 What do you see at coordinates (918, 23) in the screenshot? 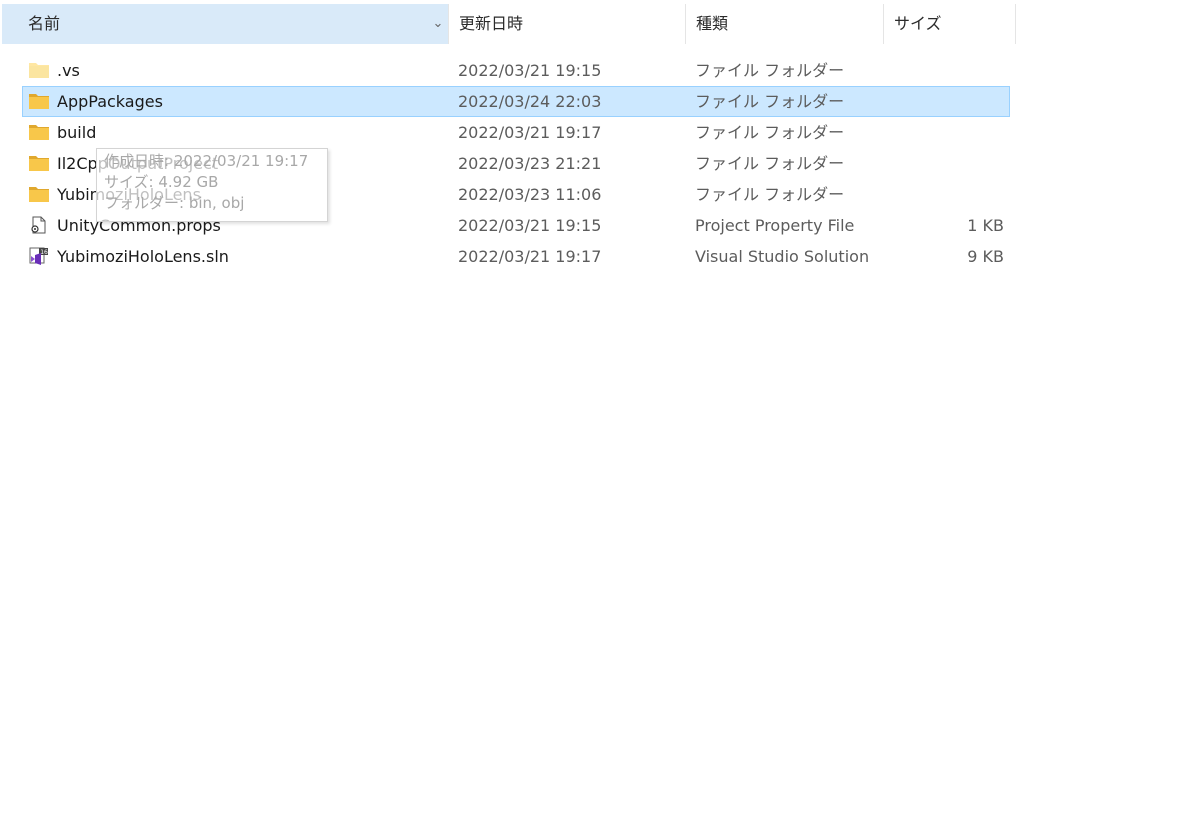
I see `column-header-size-label: サイズ` at bounding box center [918, 23].